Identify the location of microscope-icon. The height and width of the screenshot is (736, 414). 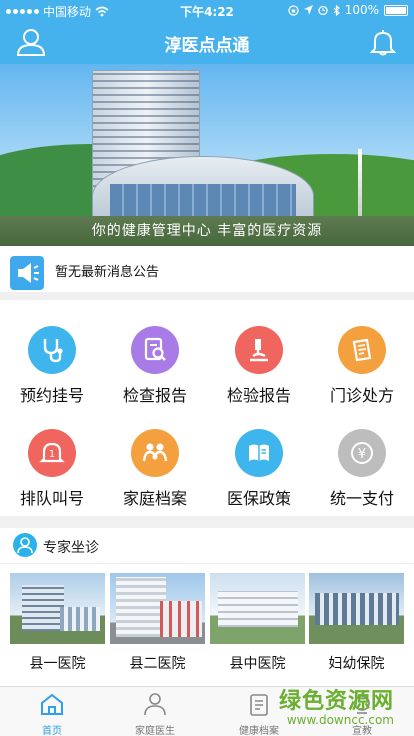
(259, 350).